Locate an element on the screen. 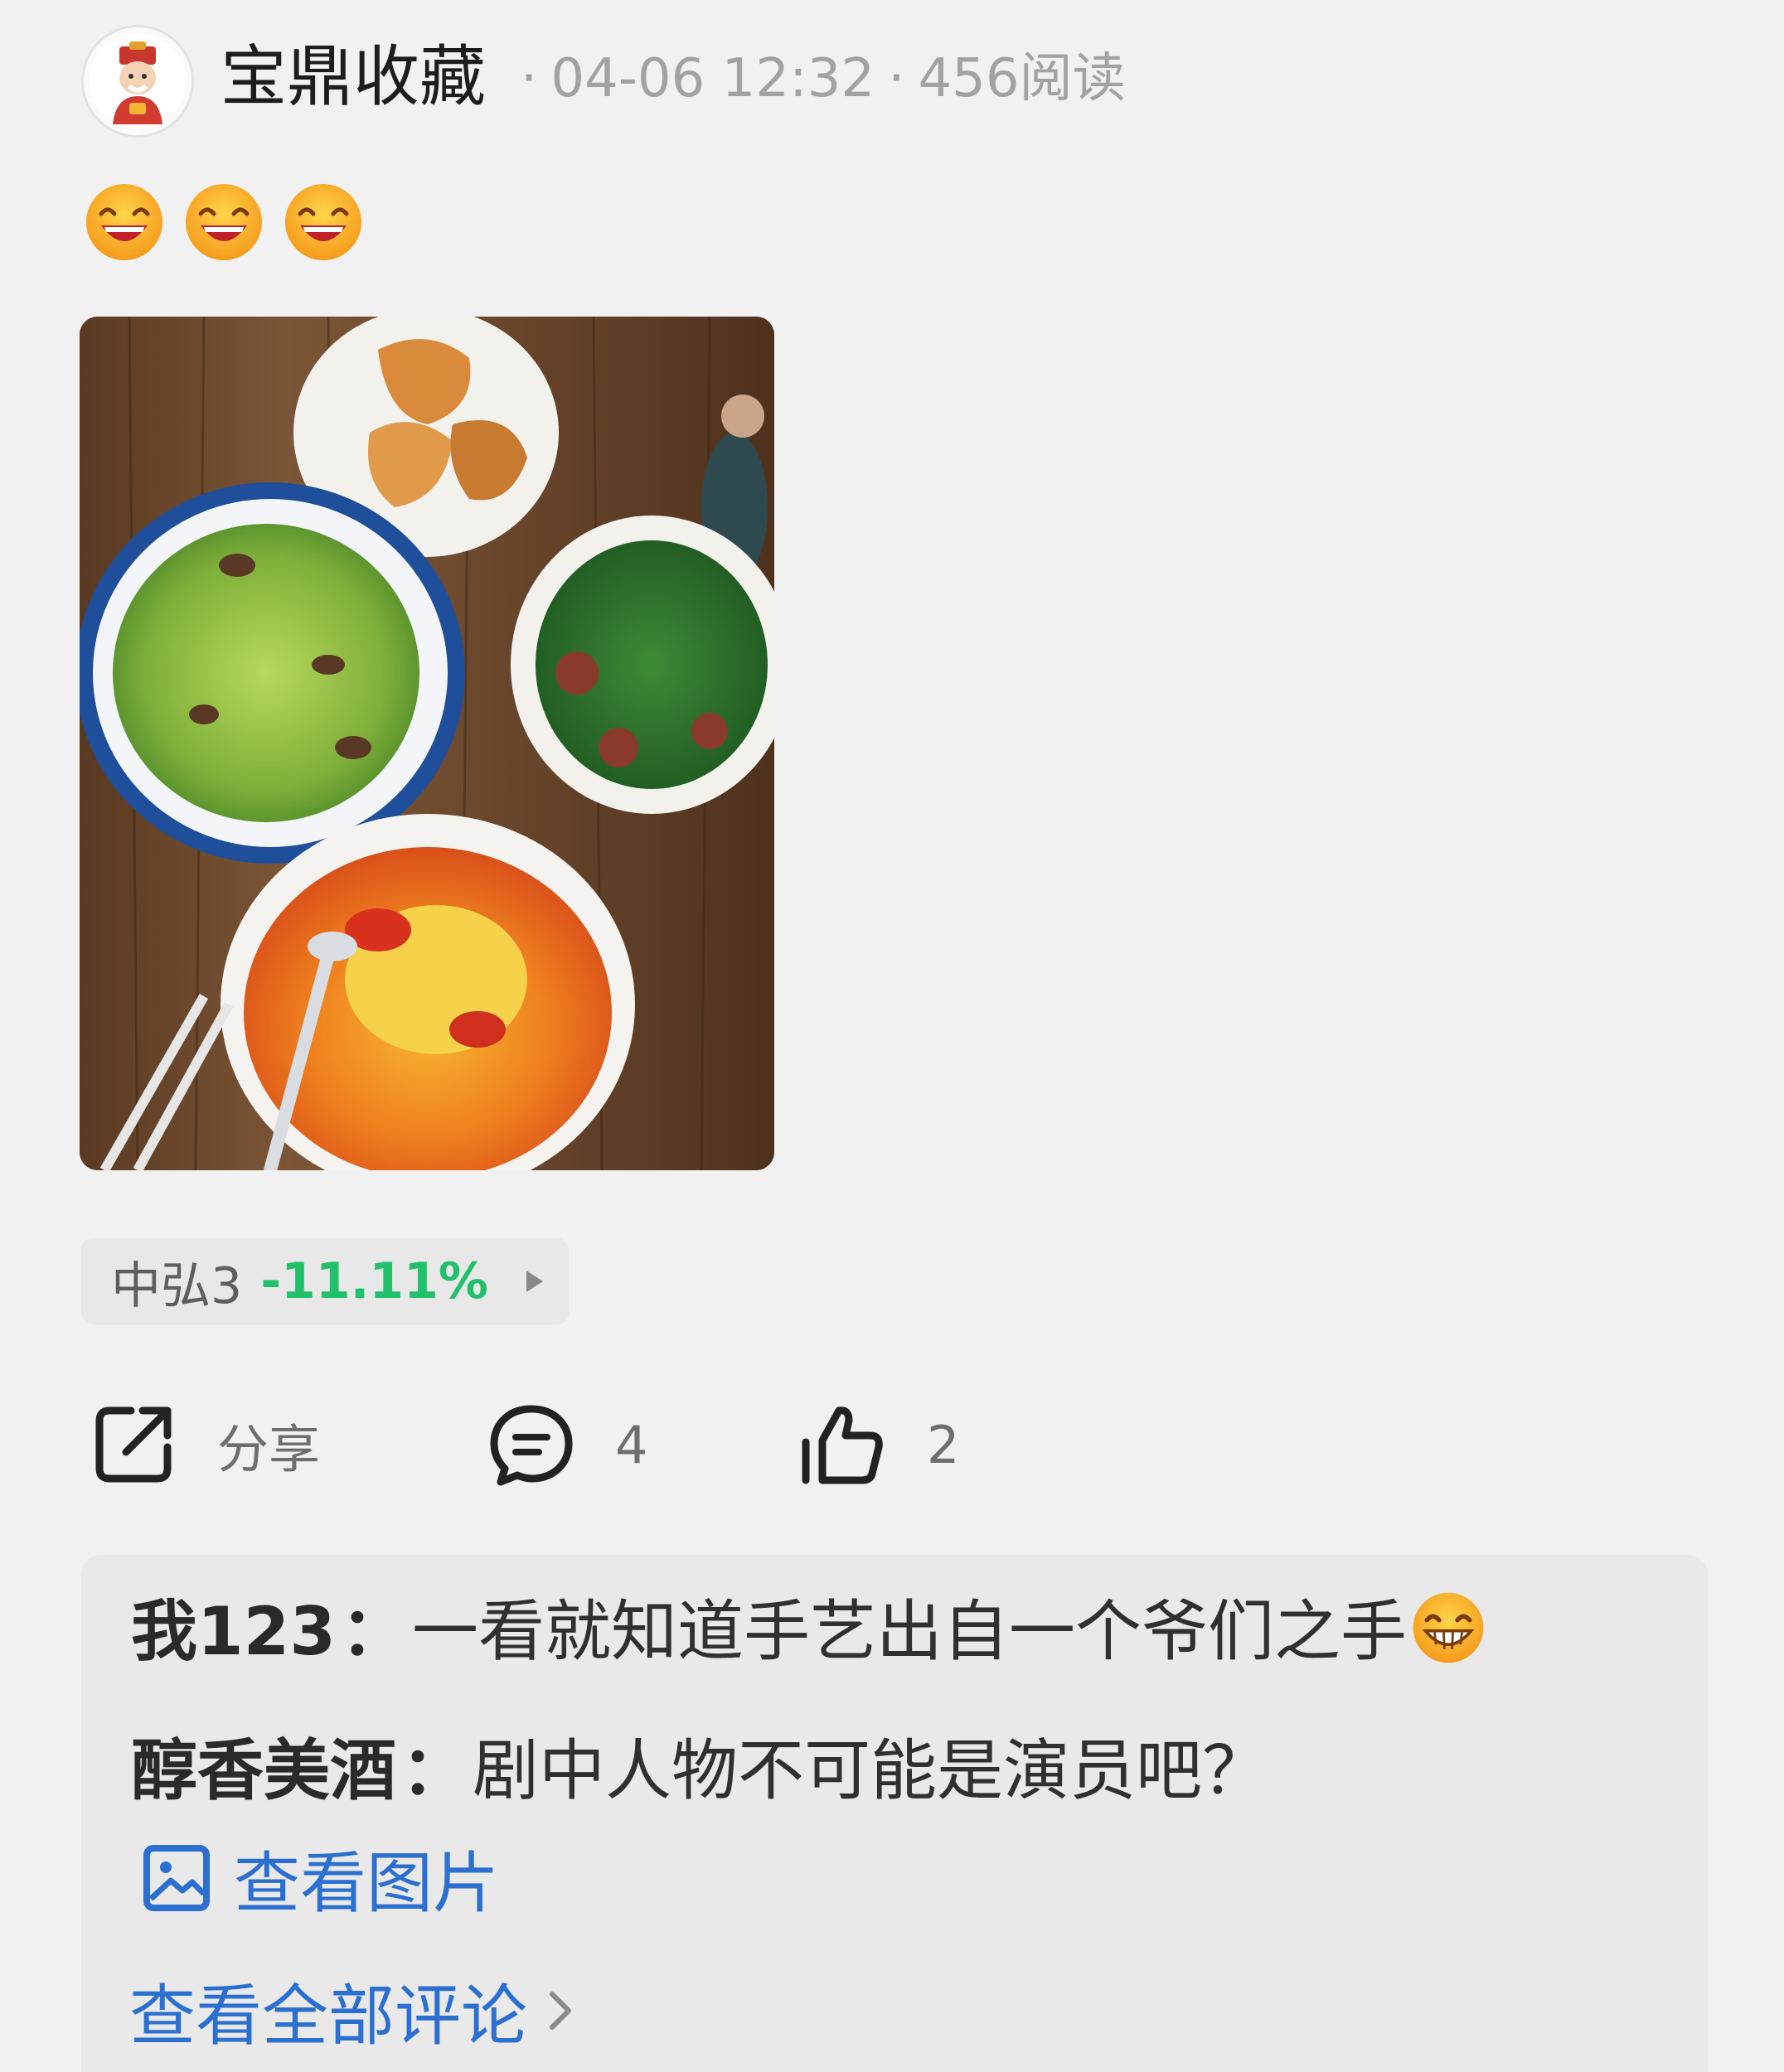  comment-item: 我123：一看就知道手艺出自一个爷们之手 is located at coordinates (808, 1631).